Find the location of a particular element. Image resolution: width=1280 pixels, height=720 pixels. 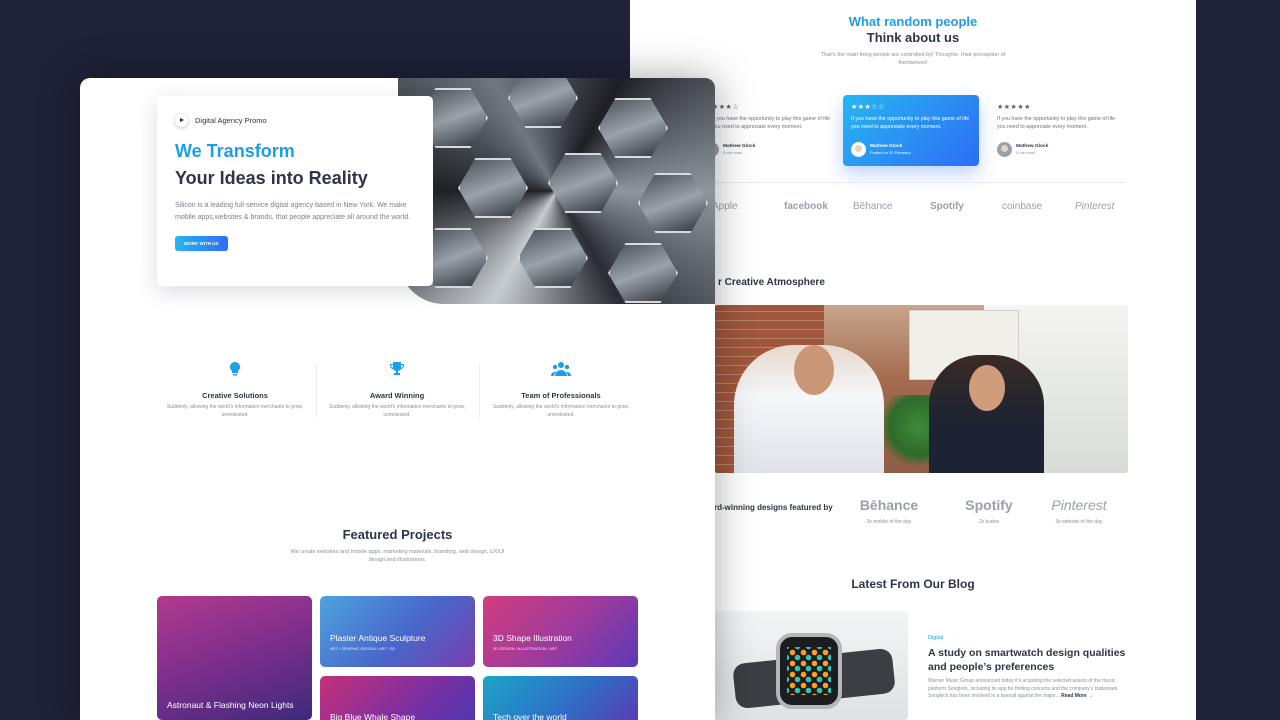

promo-label: Digital Agency Promo is located at coordinates (231, 120).